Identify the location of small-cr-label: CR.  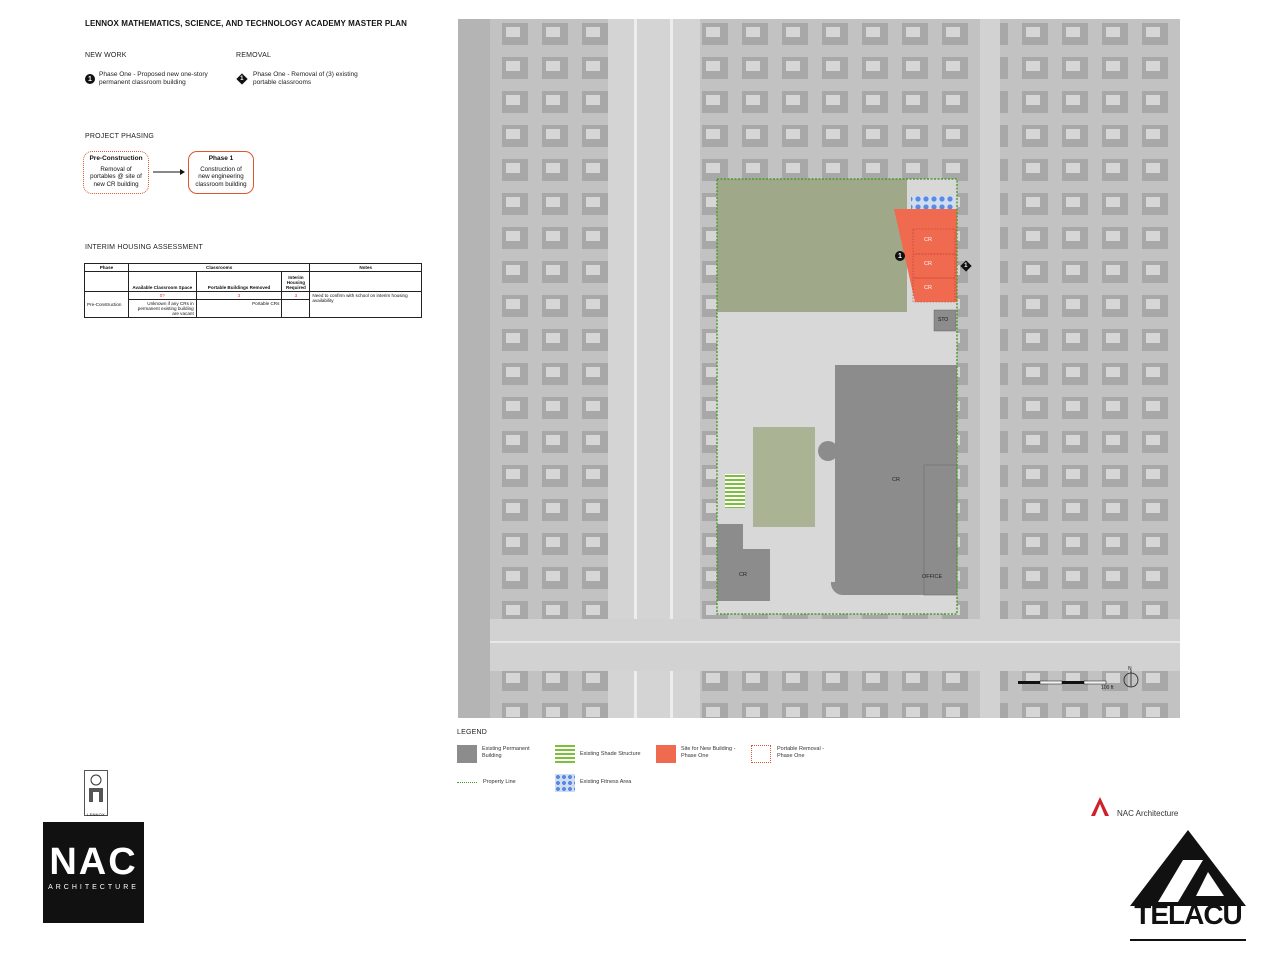
(743, 575).